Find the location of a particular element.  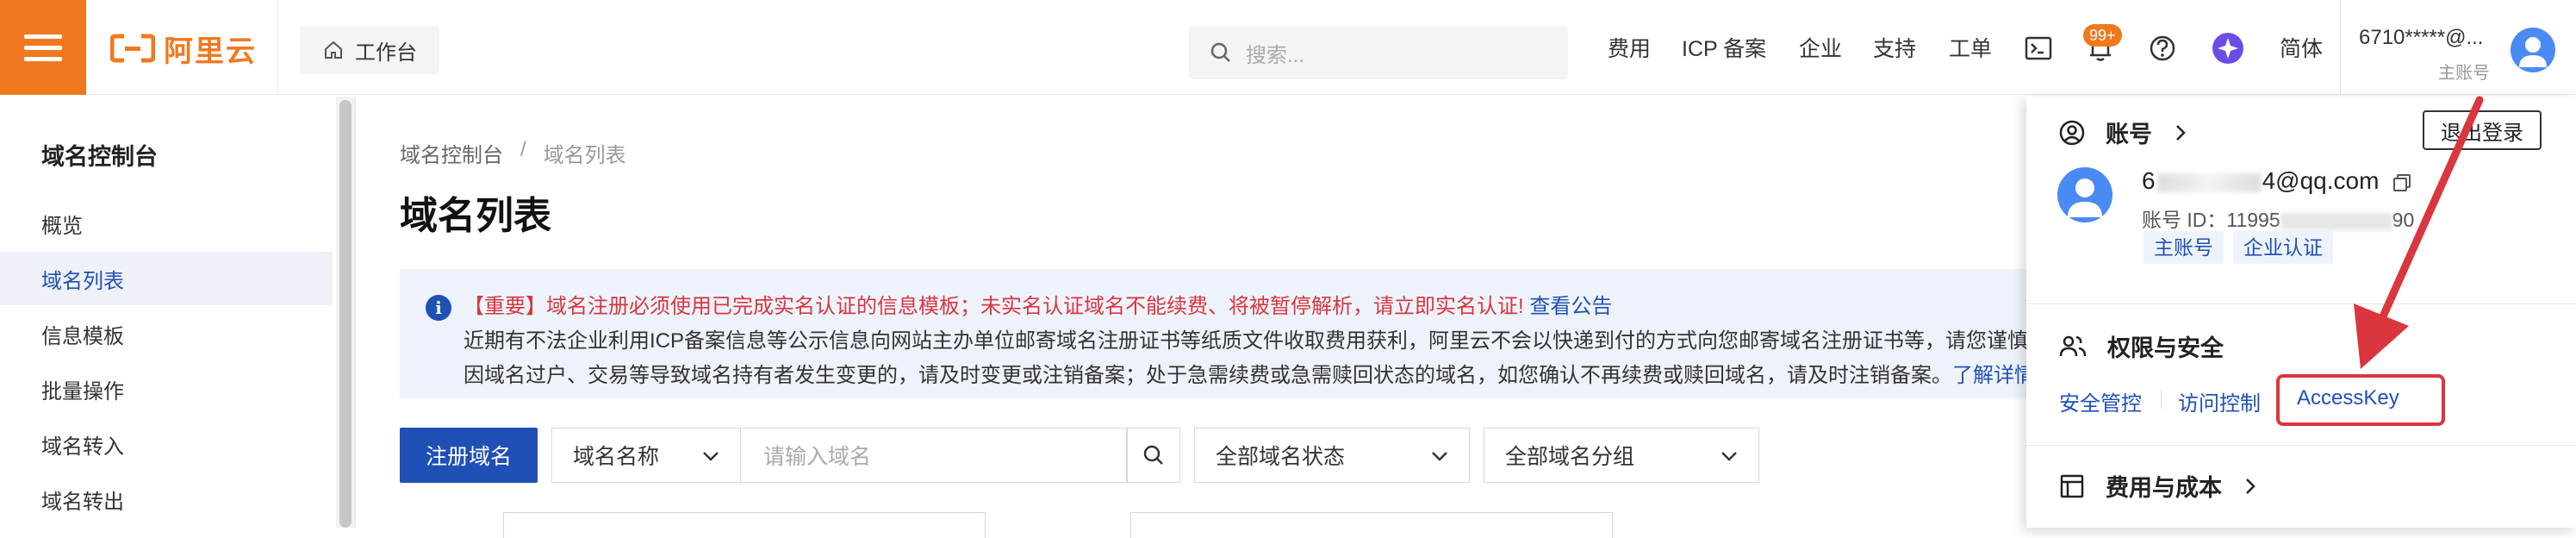

account-id-prefix: 11995 is located at coordinates (2253, 220).